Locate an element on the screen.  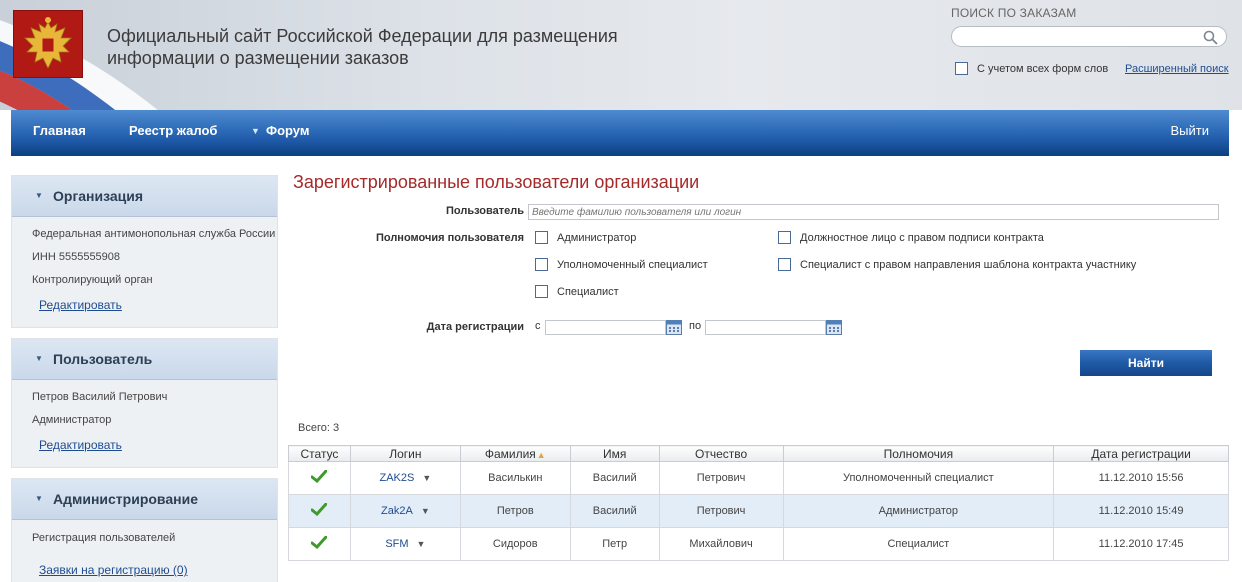
organization-panel-header: ▼ Организация is located at coordinates (144, 196).